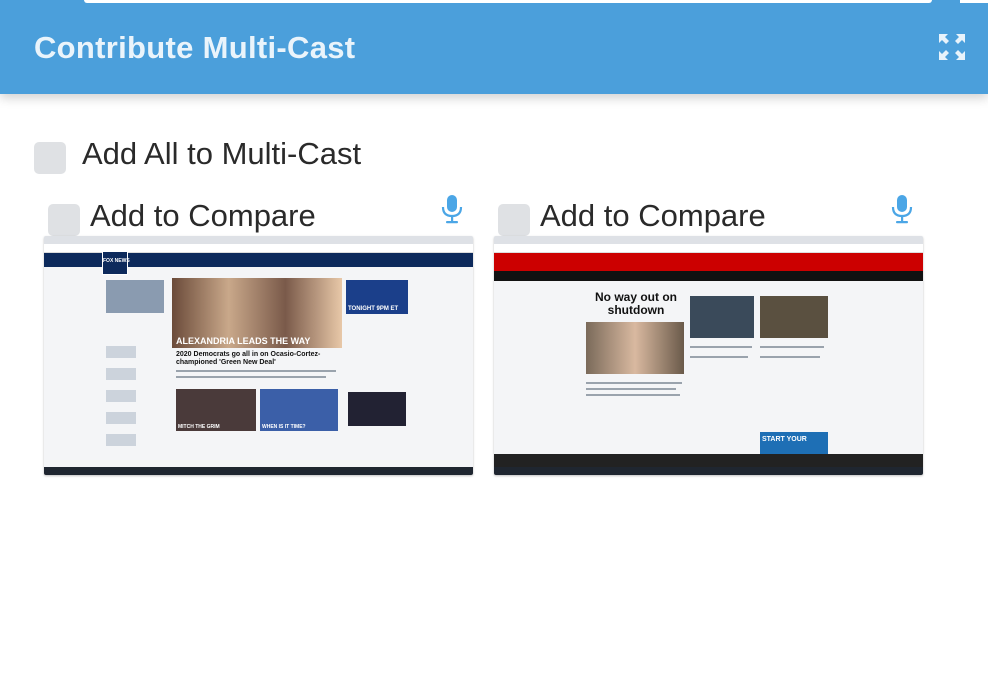  What do you see at coordinates (116, 261) in the screenshot?
I see `site-logo-text: FOX NEWS` at bounding box center [116, 261].